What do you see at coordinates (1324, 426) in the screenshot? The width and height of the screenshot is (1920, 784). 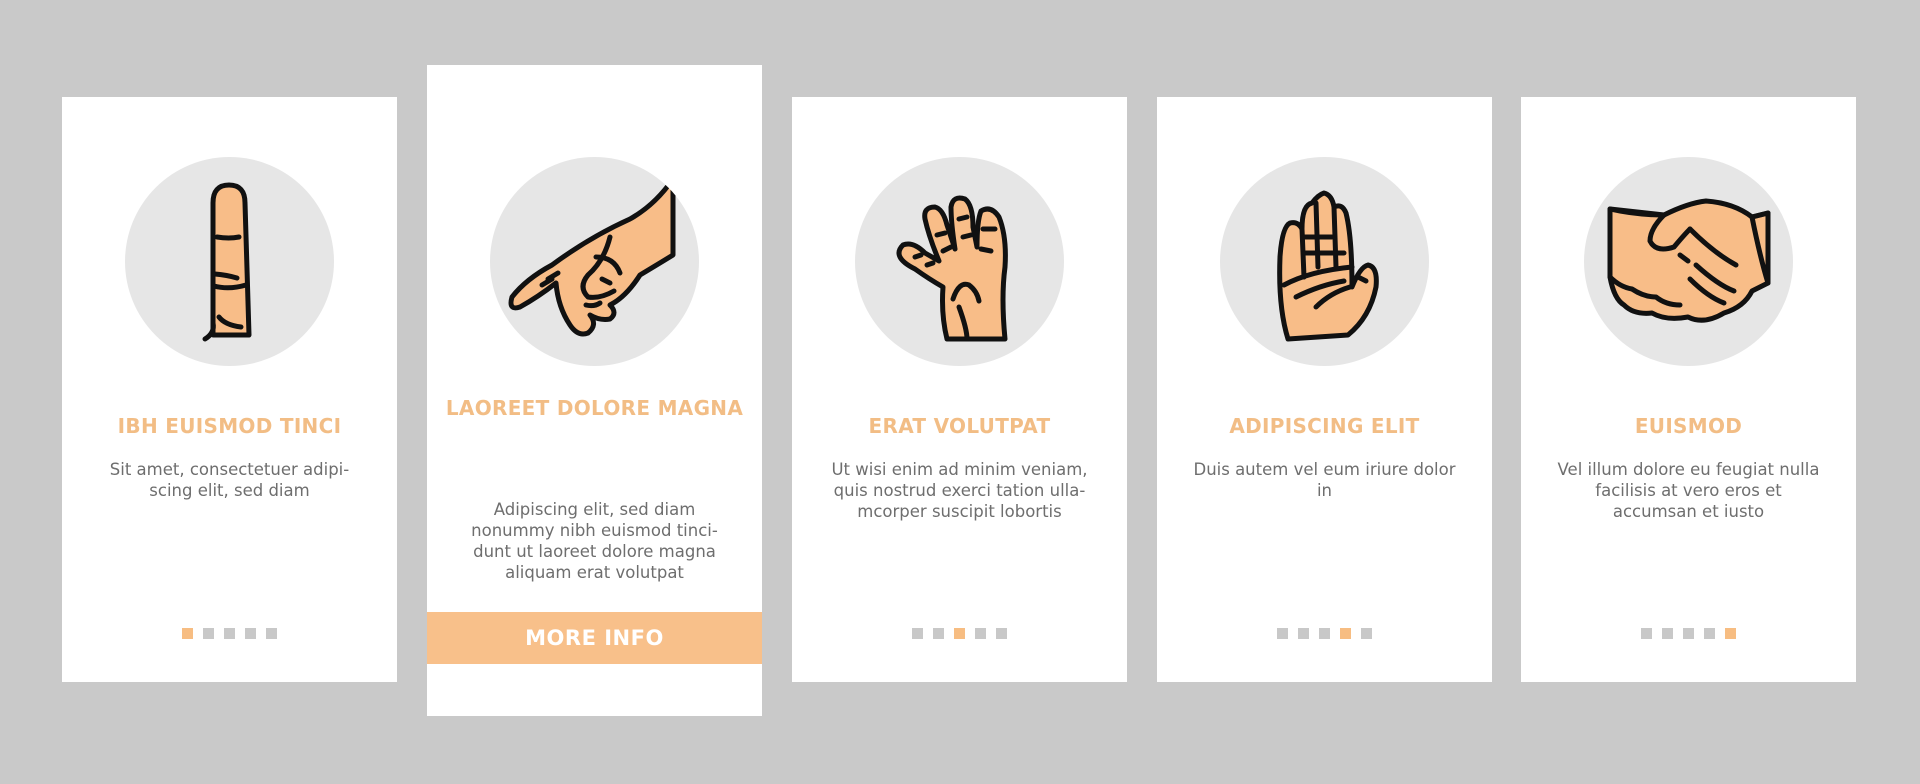 I see `card-title: ADIPISCING ELIT` at bounding box center [1324, 426].